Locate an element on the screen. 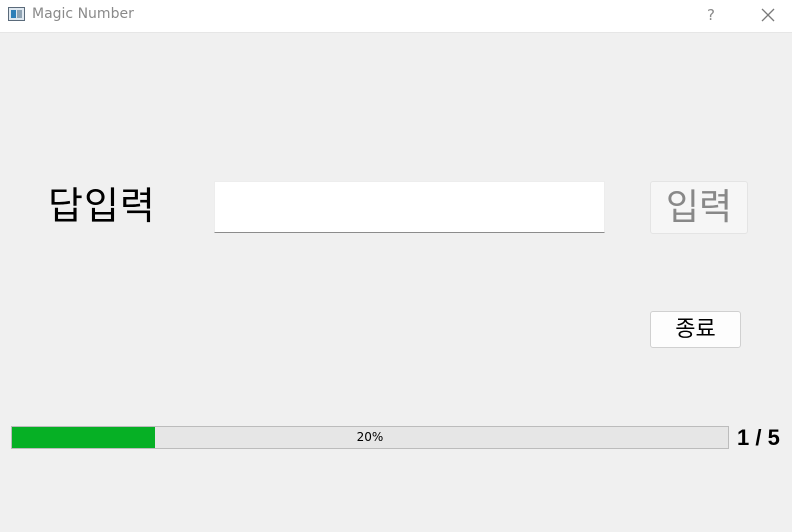  help-button: ? is located at coordinates (711, 15).